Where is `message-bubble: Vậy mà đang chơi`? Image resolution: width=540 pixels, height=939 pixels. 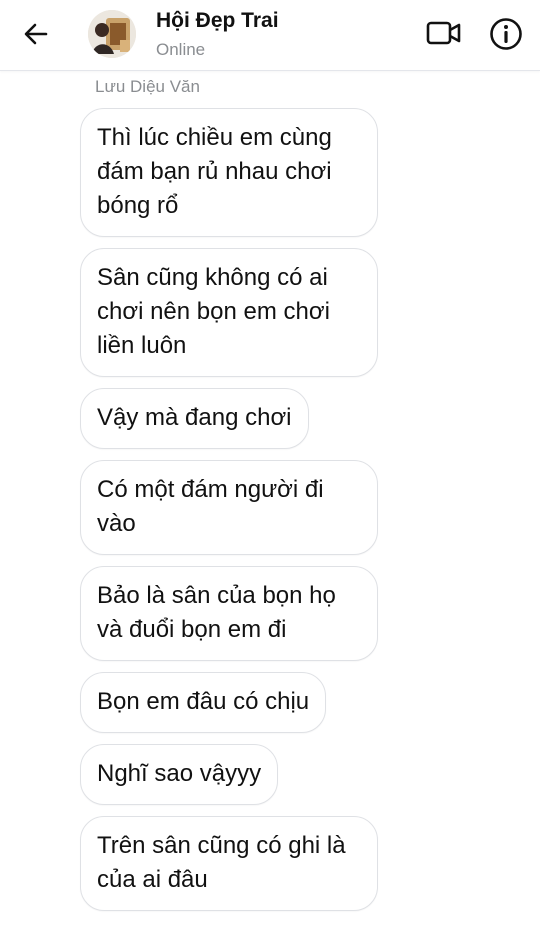
message-bubble: Vậy mà đang chơi is located at coordinates (194, 418).